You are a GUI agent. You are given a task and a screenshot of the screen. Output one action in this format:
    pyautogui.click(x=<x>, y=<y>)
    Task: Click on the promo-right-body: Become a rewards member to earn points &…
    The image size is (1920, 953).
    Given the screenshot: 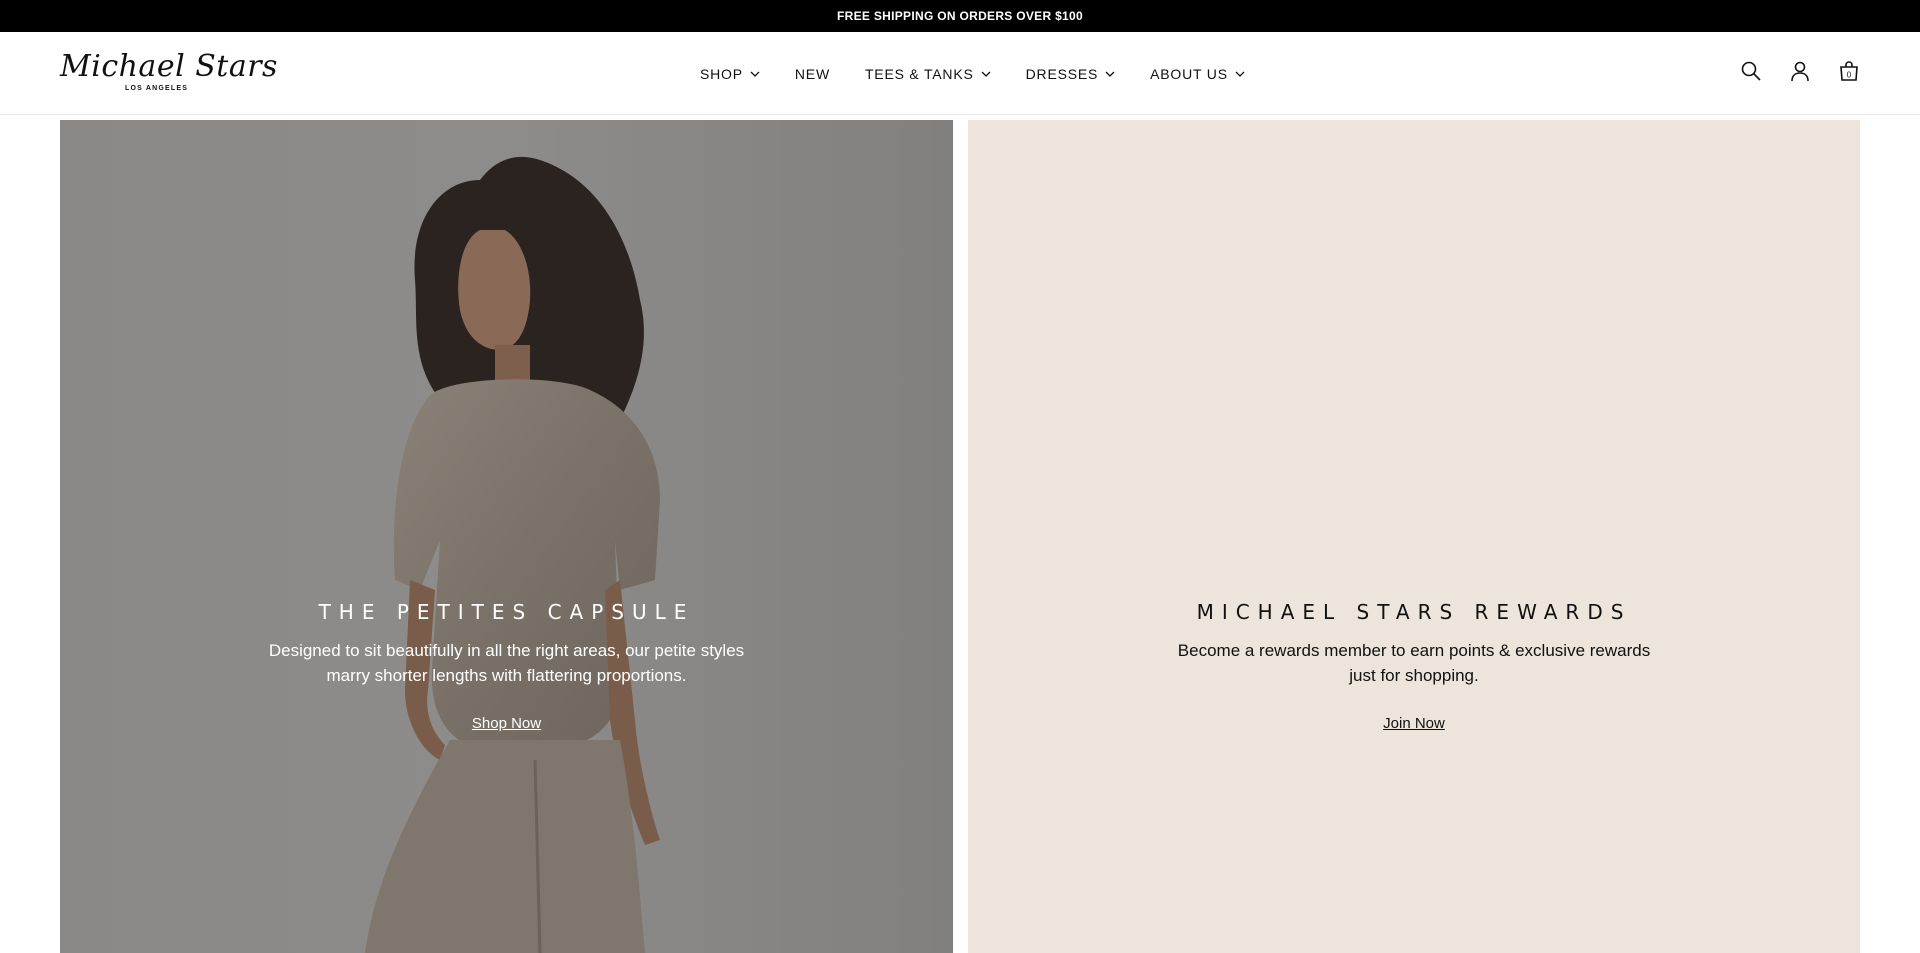 What is the action you would take?
    pyautogui.click(x=1414, y=663)
    